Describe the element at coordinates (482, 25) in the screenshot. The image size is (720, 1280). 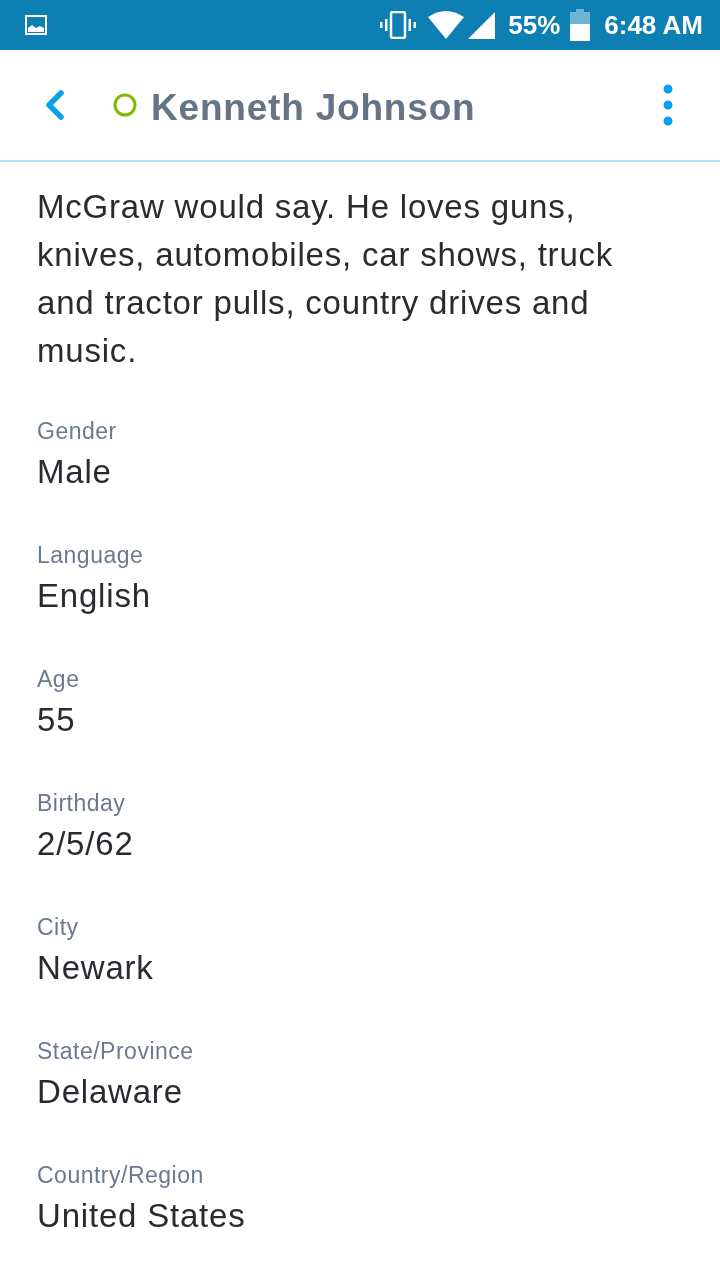
I see `signal-icon` at that location.